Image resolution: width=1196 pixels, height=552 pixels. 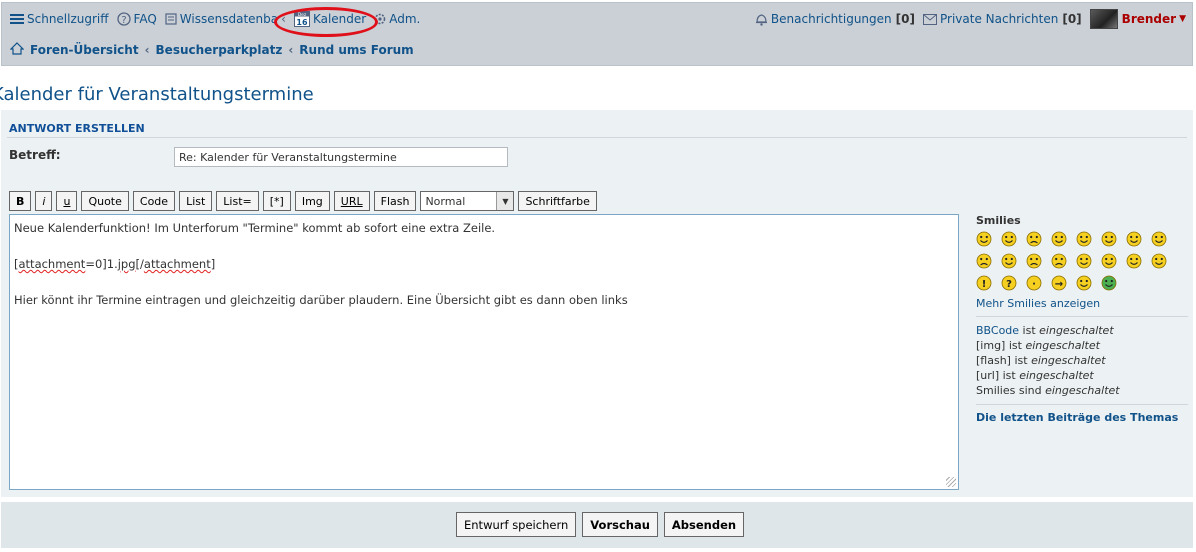 What do you see at coordinates (1159, 239) in the screenshot?
I see `smiley-laugh-icon` at bounding box center [1159, 239].